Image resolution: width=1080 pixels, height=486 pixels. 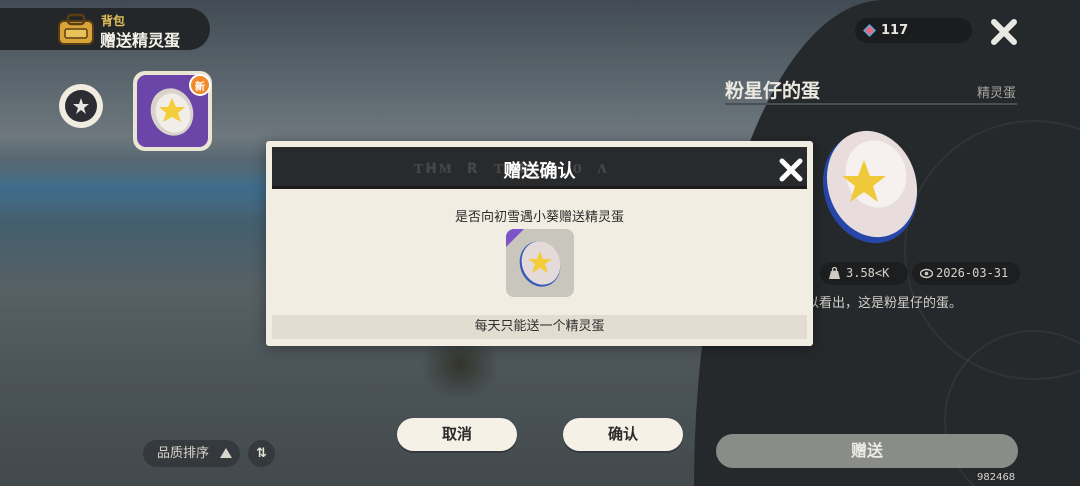 What do you see at coordinates (76, 29) in the screenshot?
I see `backpack-icon` at bounding box center [76, 29].